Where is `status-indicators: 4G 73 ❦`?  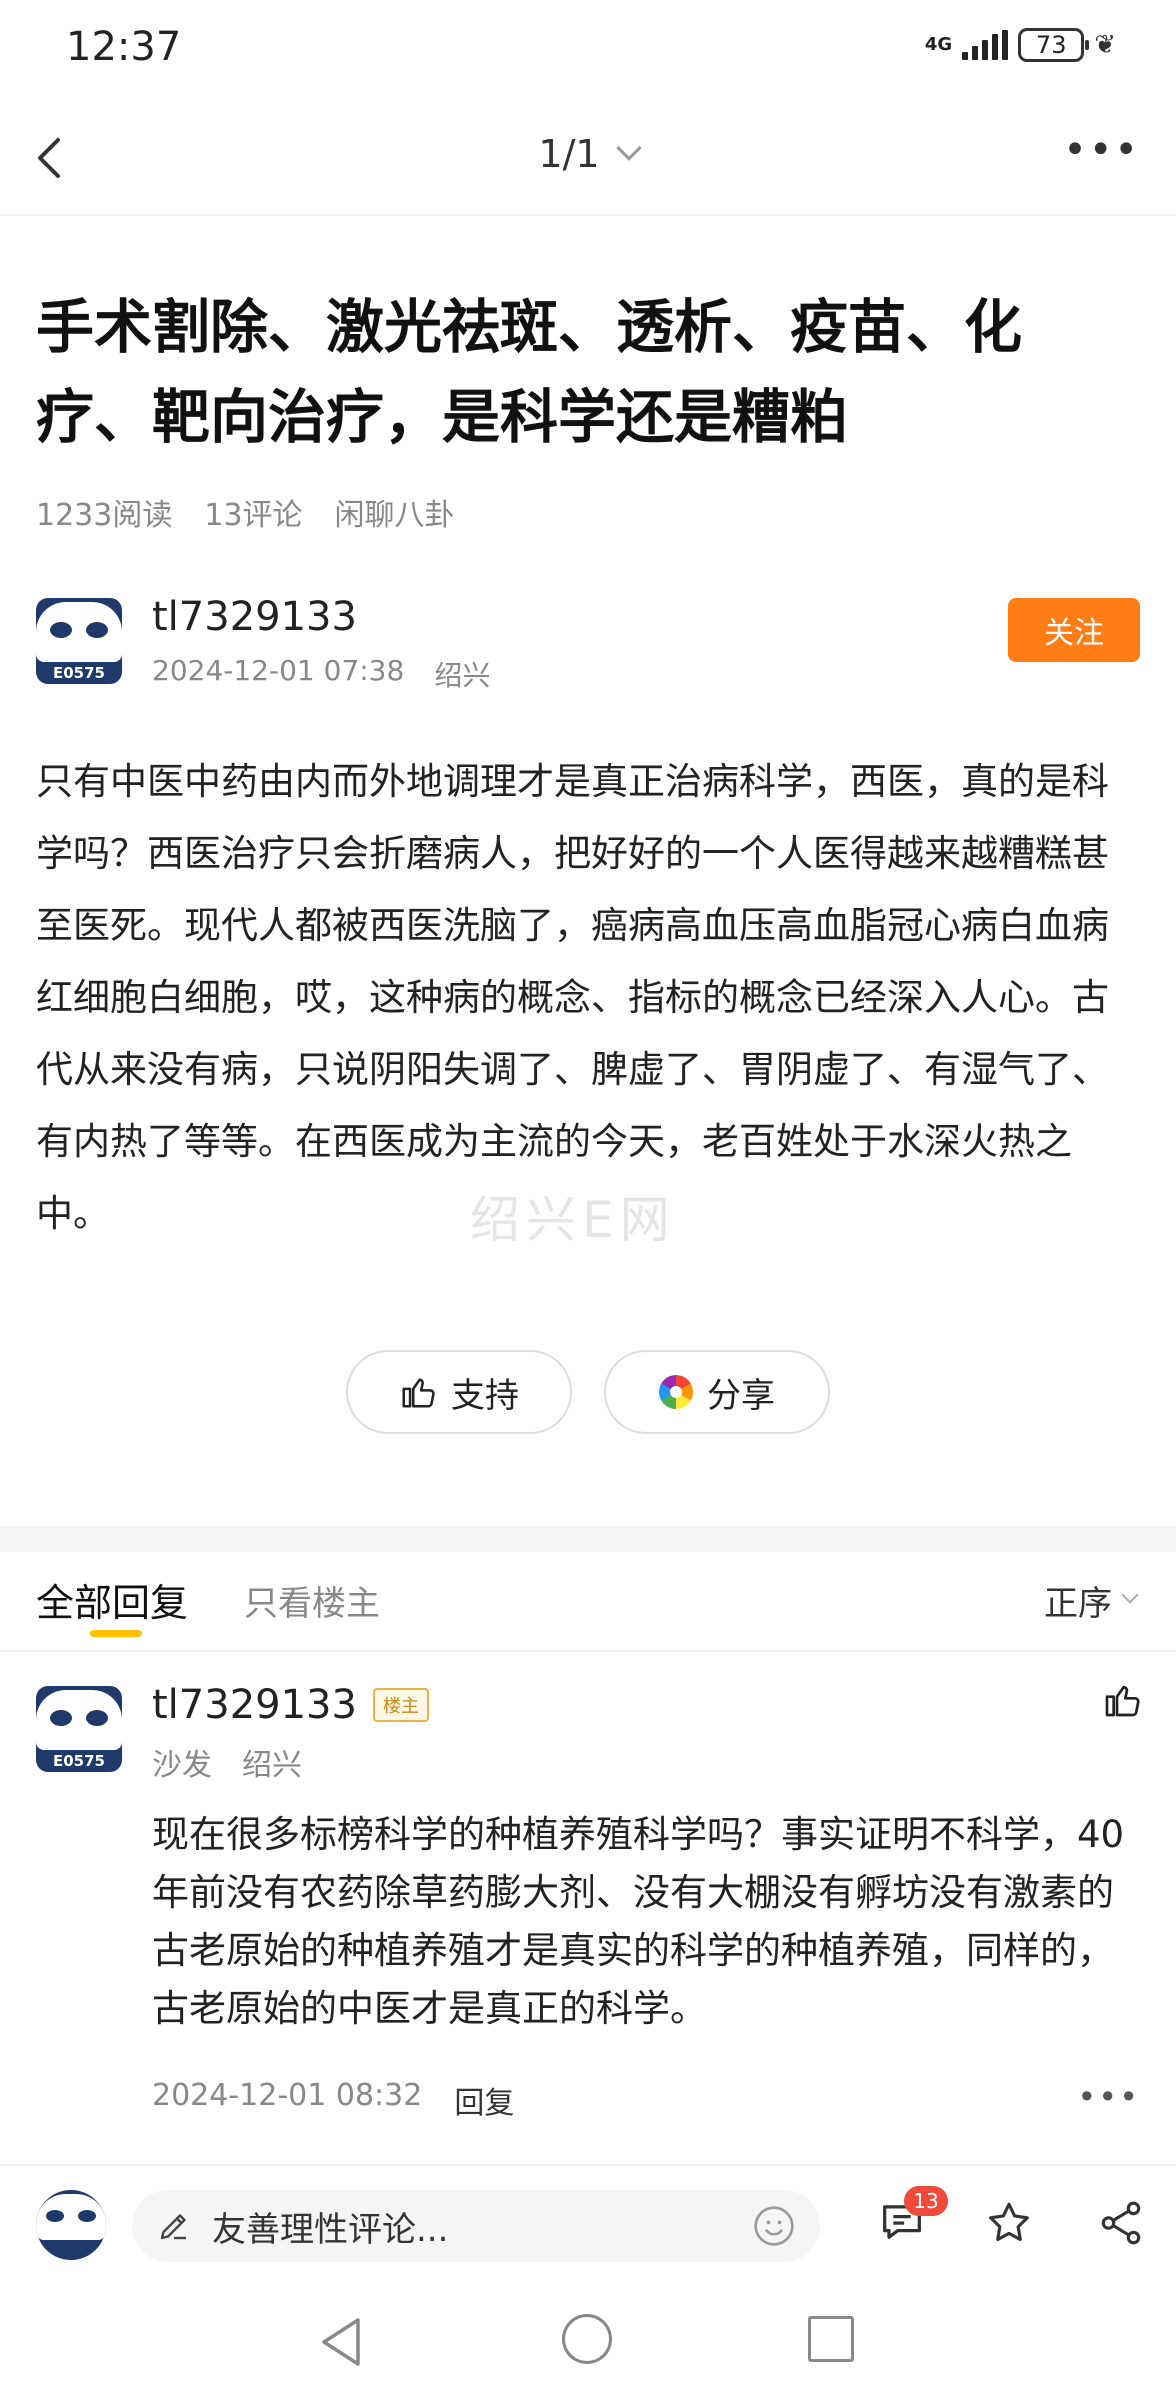
status-indicators: 4G 73 ❦ is located at coordinates (1020, 45).